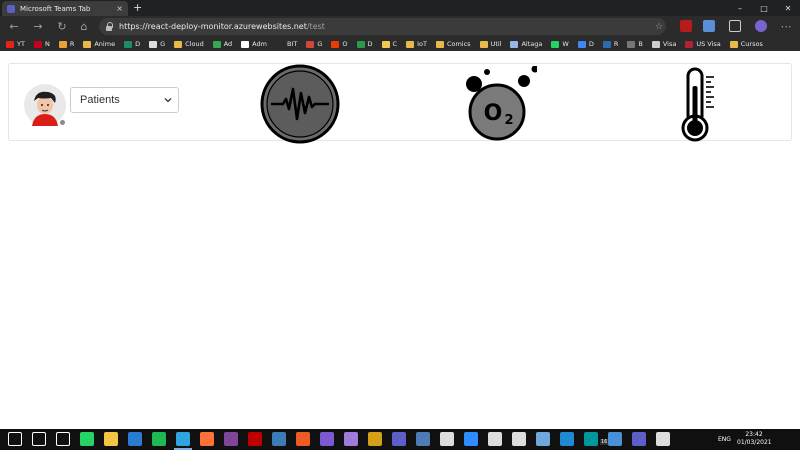 This screenshot has width=800, height=450. Describe the element at coordinates (447, 439) in the screenshot. I see `clock-icon` at that location.